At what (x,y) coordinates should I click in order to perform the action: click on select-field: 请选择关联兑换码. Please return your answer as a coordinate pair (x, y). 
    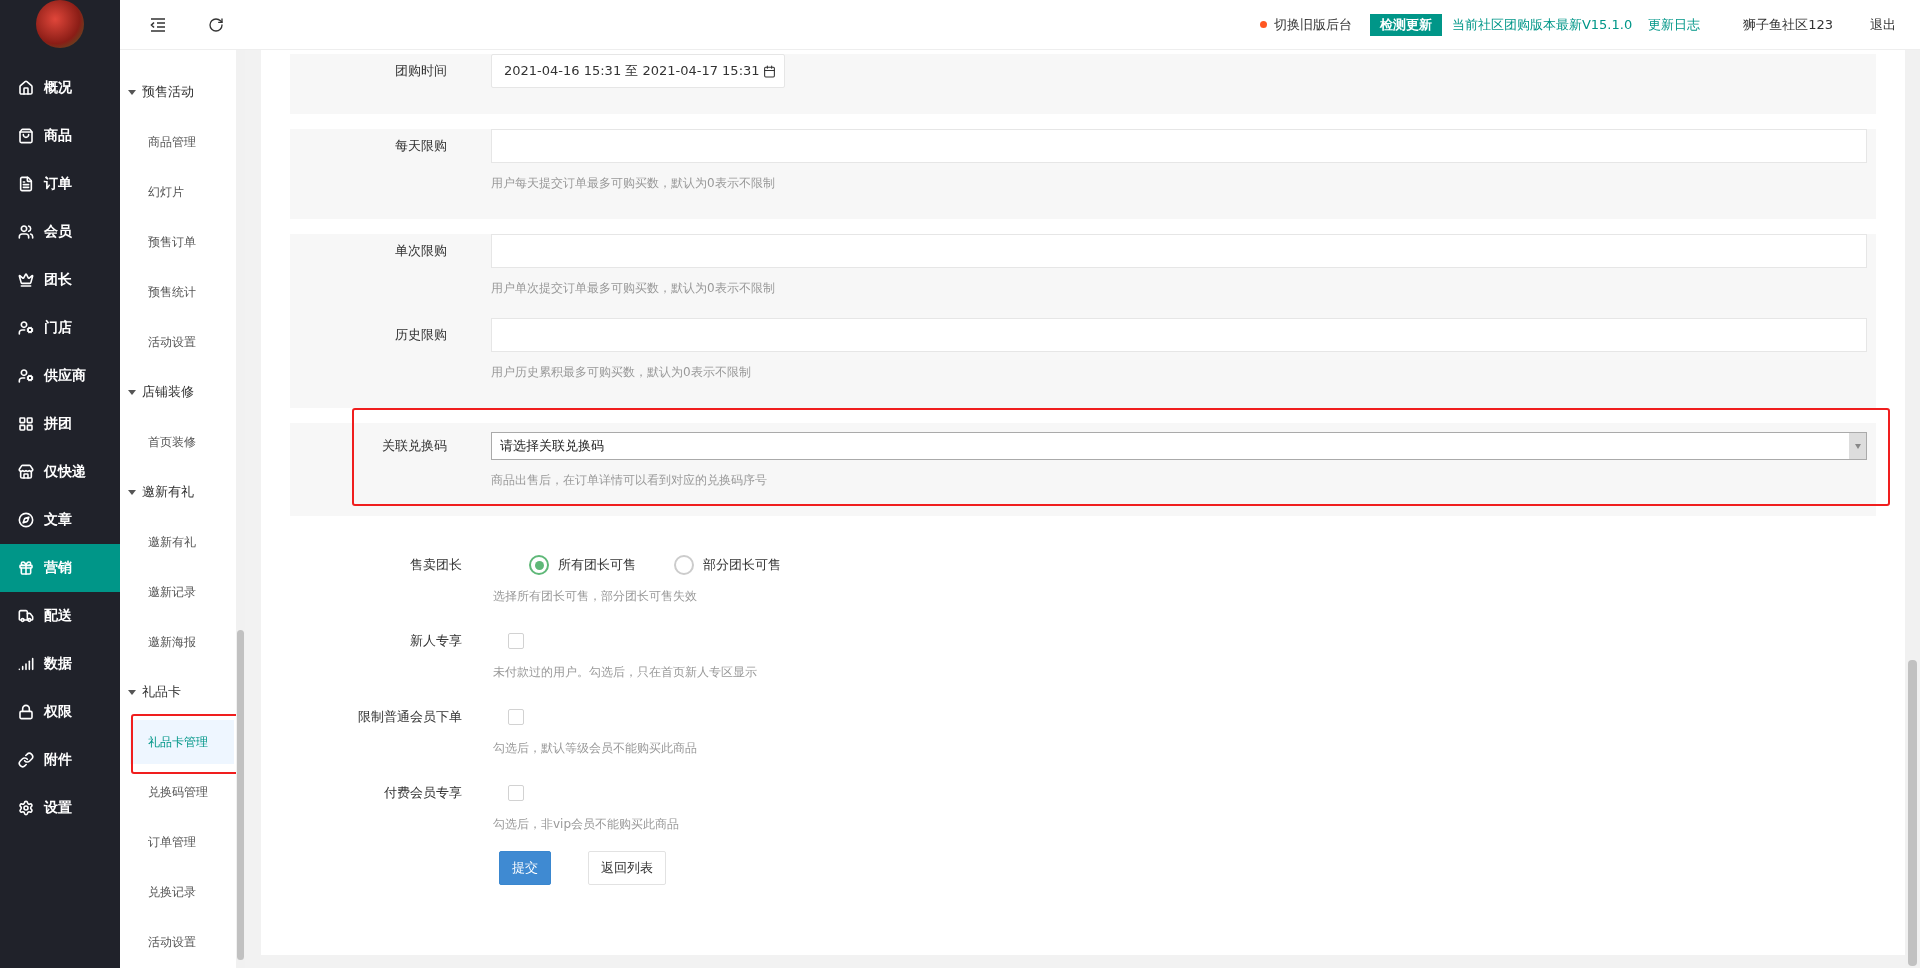
    Looking at the image, I should click on (1179, 446).